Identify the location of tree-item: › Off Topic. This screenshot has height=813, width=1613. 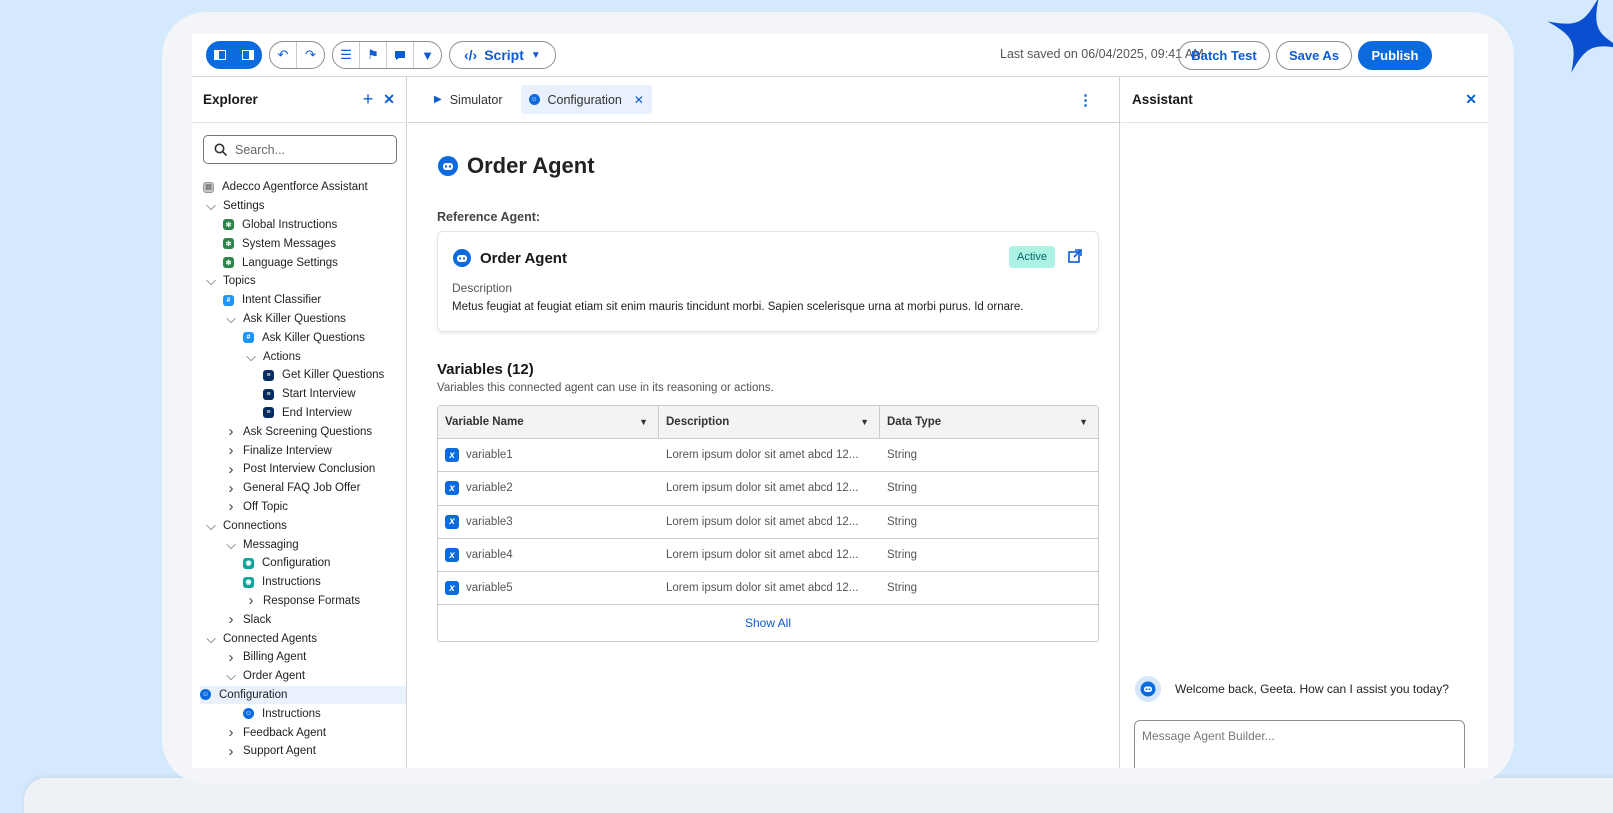
(299, 507).